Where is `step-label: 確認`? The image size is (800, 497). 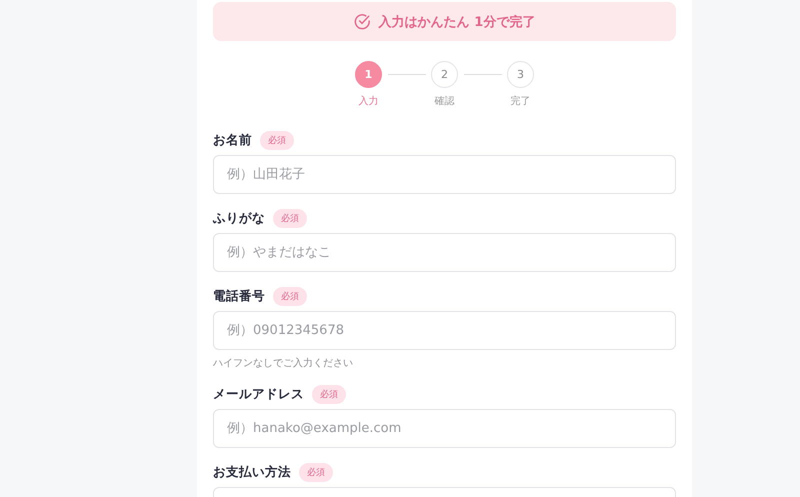
step-label: 確認 is located at coordinates (444, 101).